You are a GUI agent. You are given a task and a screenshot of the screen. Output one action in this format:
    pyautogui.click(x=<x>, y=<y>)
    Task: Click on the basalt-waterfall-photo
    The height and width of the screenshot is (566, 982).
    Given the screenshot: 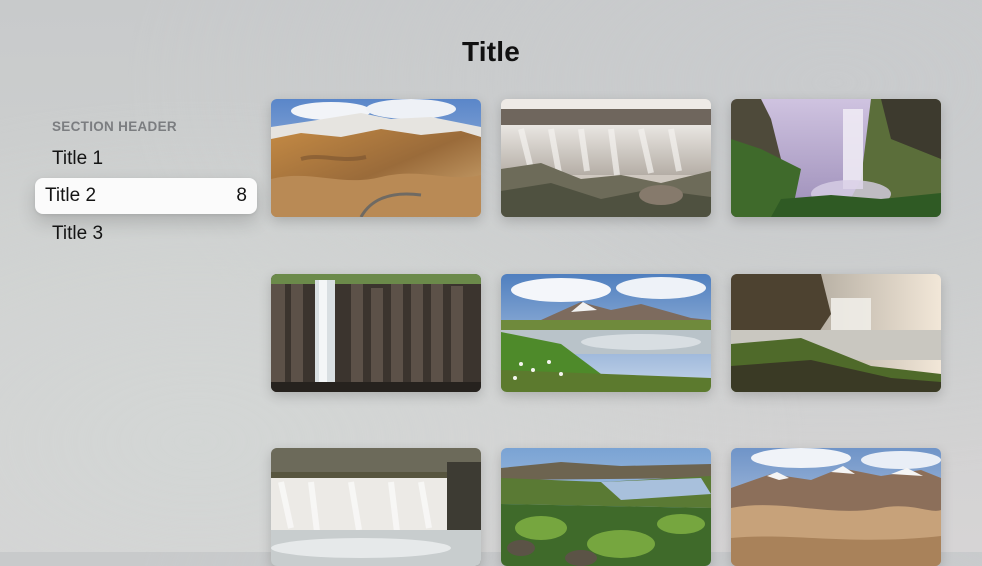 What is the action you would take?
    pyautogui.click(x=376, y=333)
    